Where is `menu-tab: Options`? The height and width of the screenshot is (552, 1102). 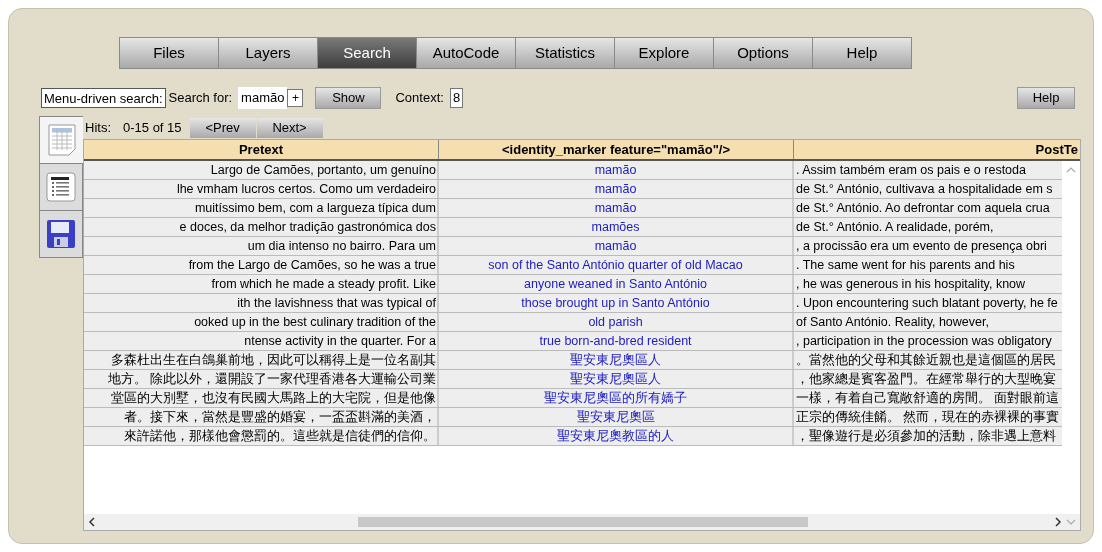
menu-tab: Options is located at coordinates (763, 53).